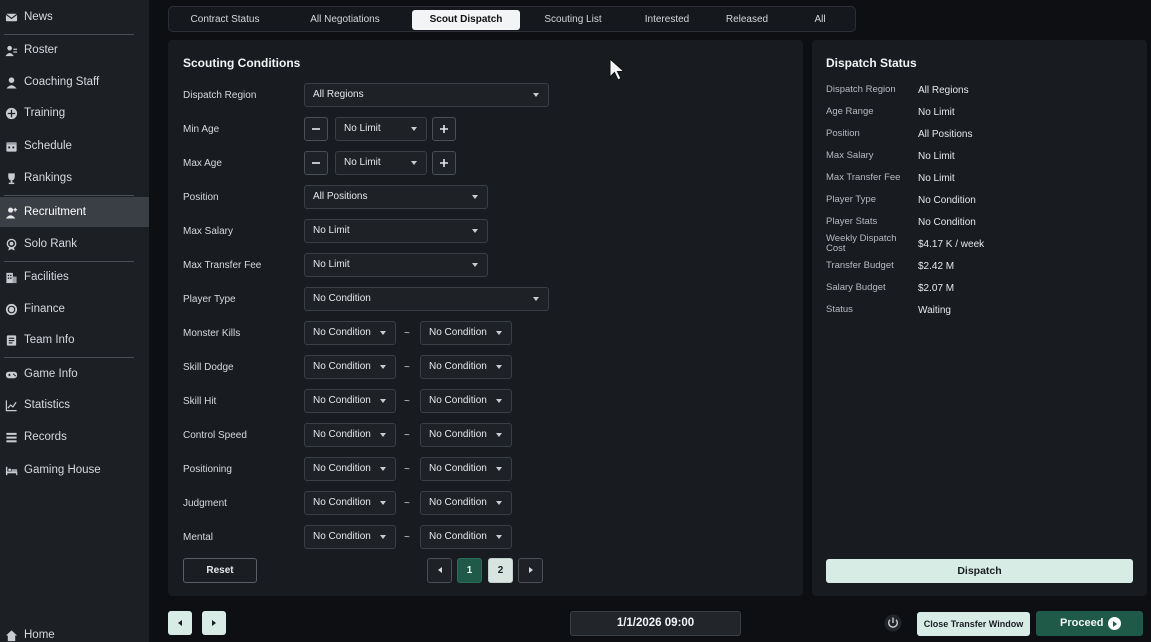  Describe the element at coordinates (45, 113) in the screenshot. I see `sidebar-item-label: Training` at that location.